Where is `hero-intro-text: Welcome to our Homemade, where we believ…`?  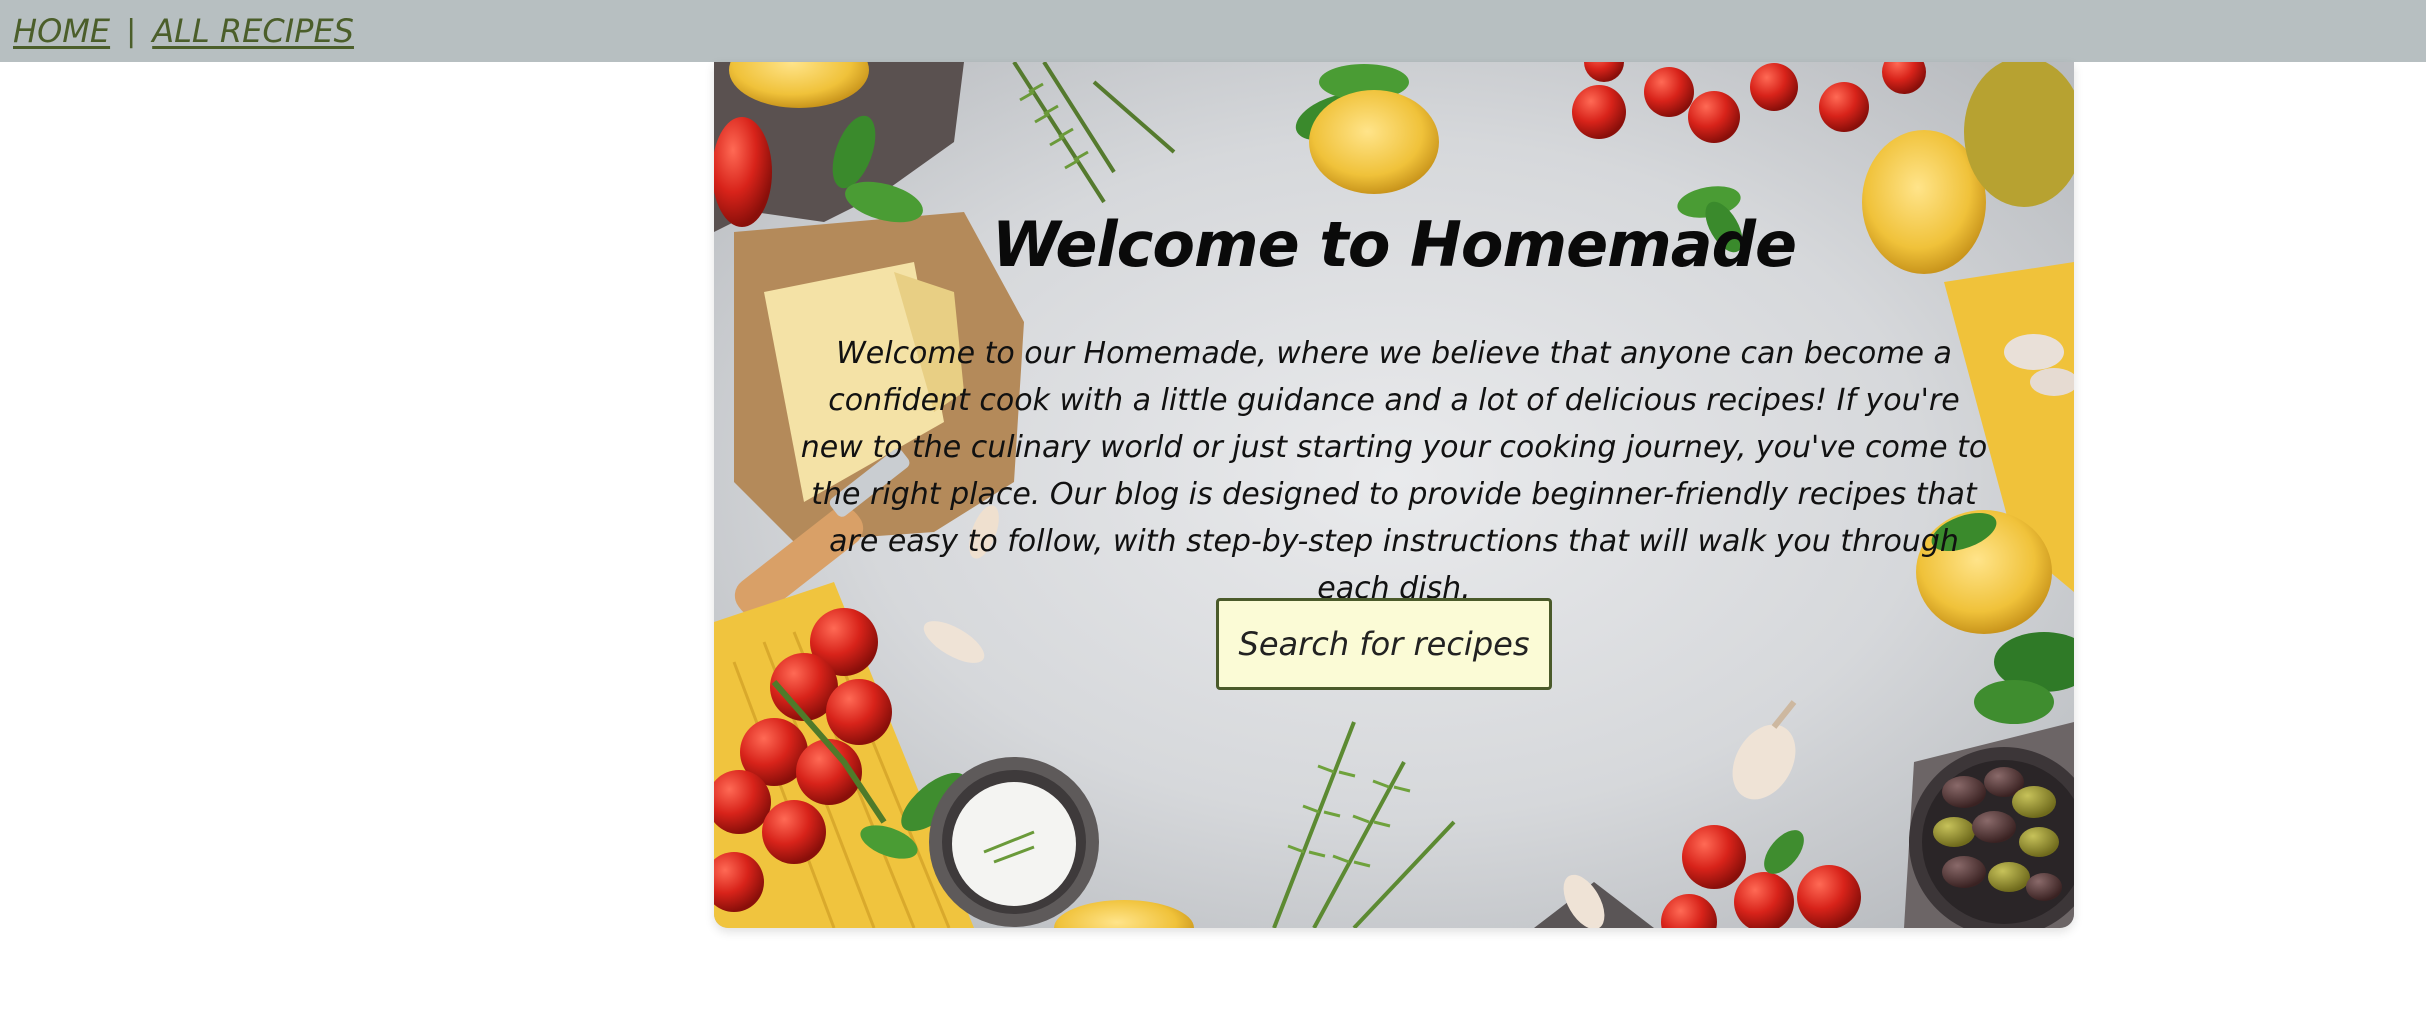
hero-intro-text: Welcome to our Homemade, where we believ… is located at coordinates (1394, 471).